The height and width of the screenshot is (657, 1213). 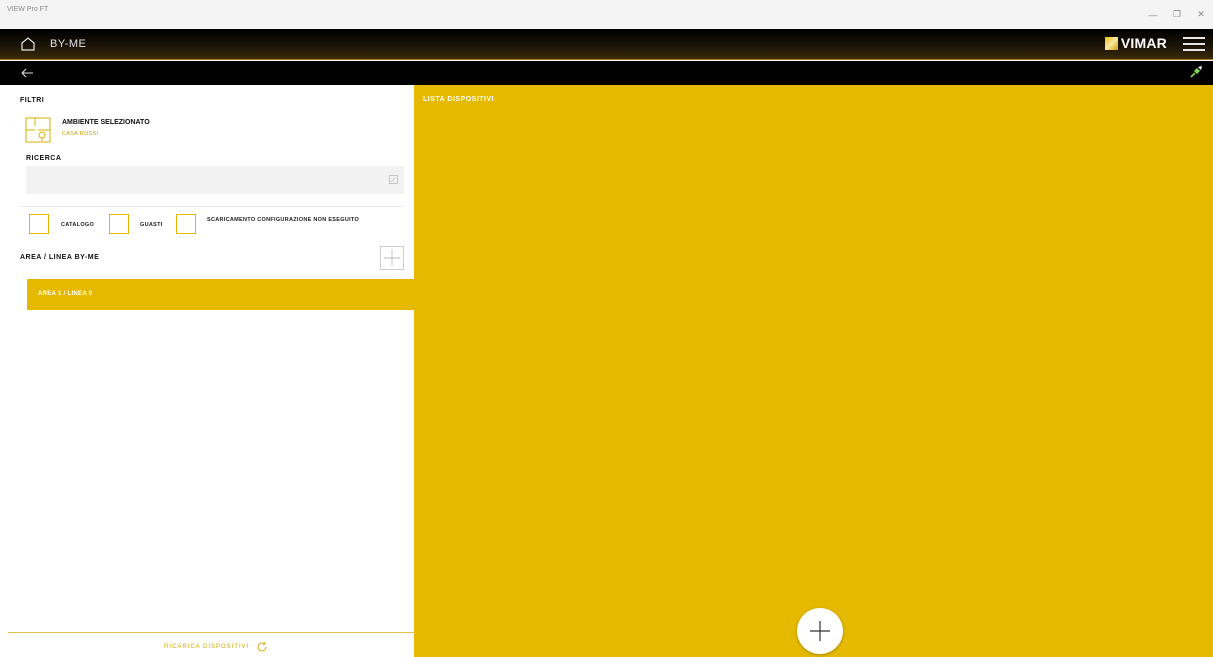 What do you see at coordinates (60, 257) in the screenshot?
I see `area-line-title: AREA / LINEA BY-ME` at bounding box center [60, 257].